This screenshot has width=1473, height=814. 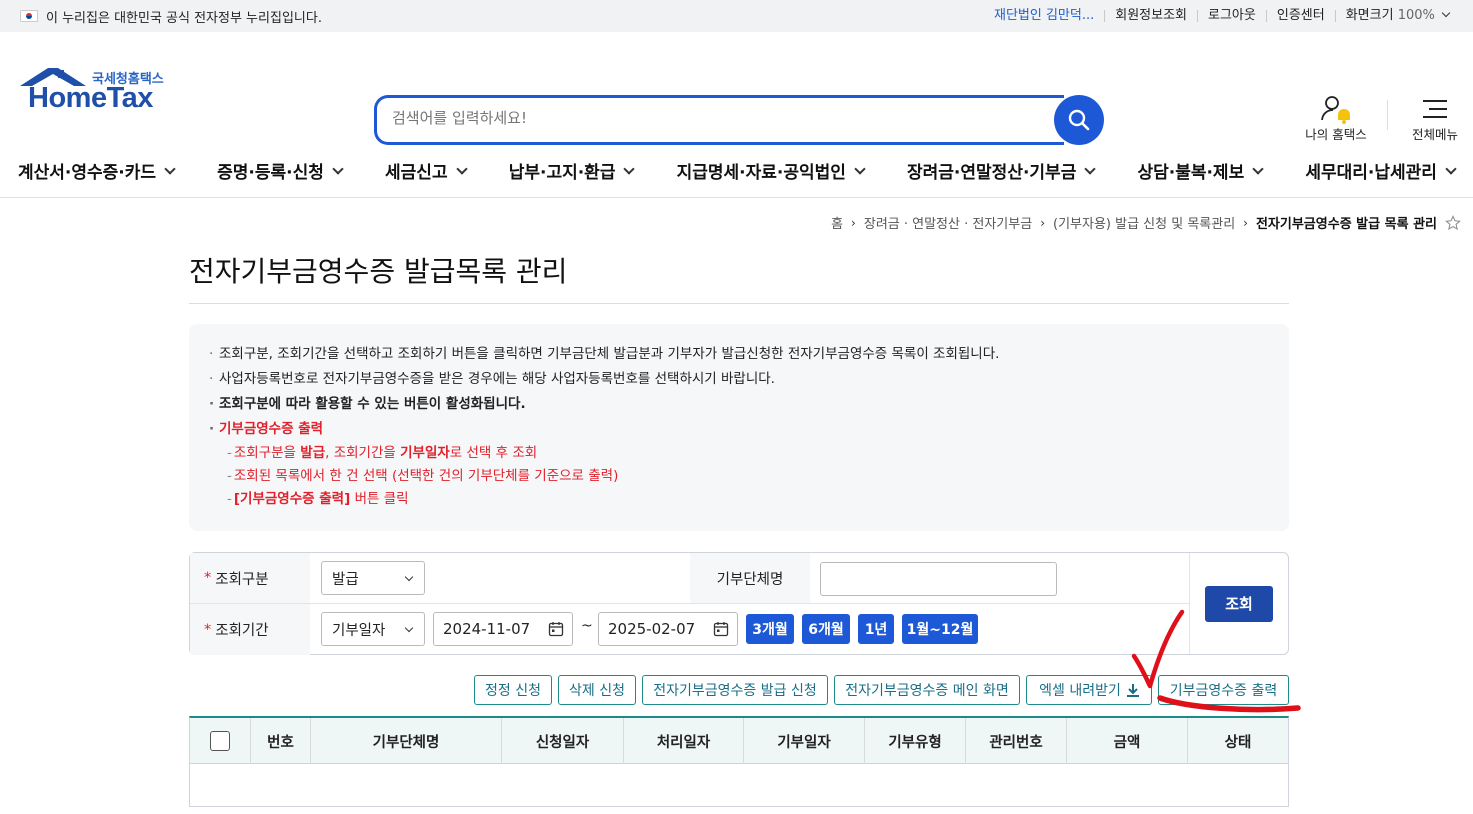 I want to click on nav-incentive-yearend-donation: 장려금·연말정산·기부금, so click(x=1002, y=170).